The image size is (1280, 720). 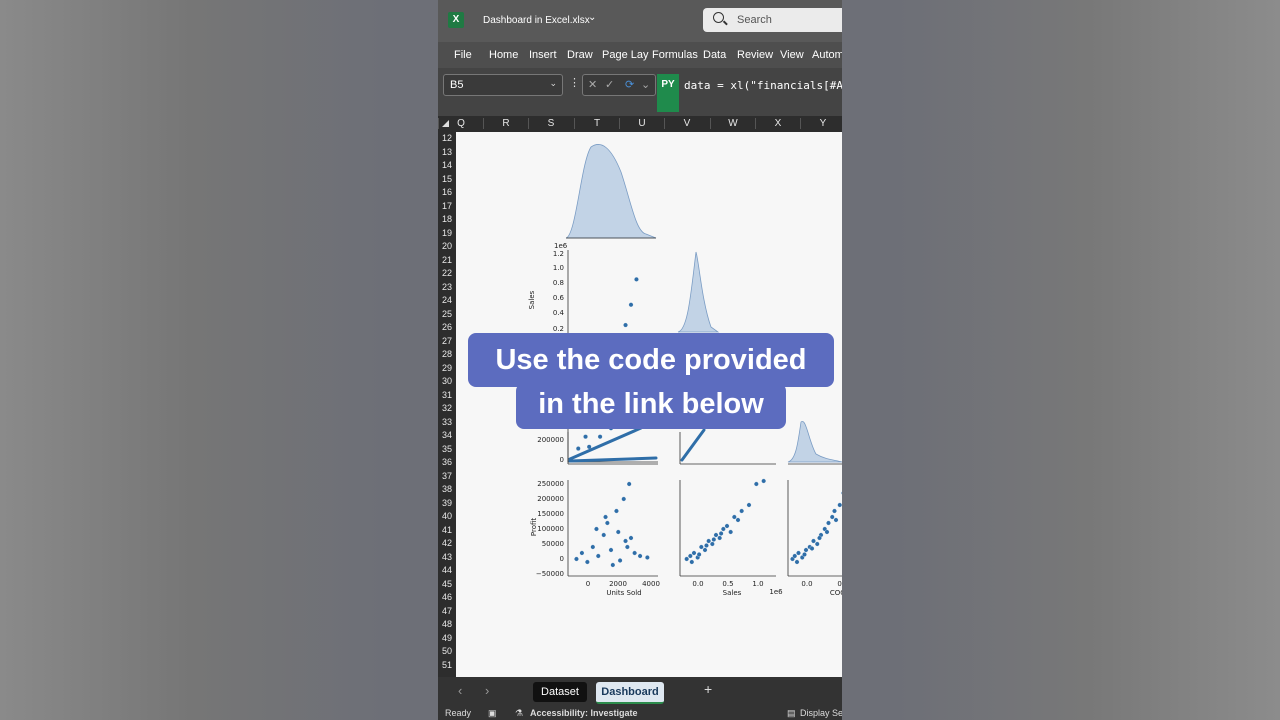 I want to click on status-ready: Ready, so click(x=458, y=713).